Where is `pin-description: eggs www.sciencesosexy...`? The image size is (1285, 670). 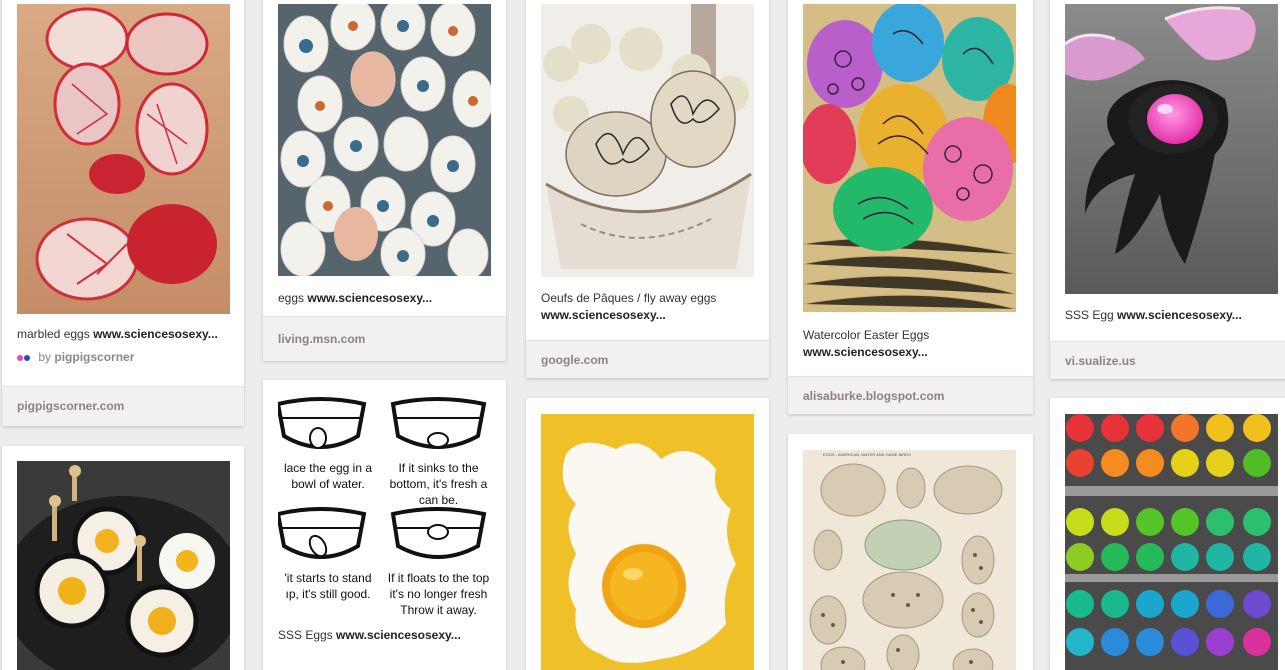
pin-description: eggs www.sciencesosexy... is located at coordinates (355, 298).